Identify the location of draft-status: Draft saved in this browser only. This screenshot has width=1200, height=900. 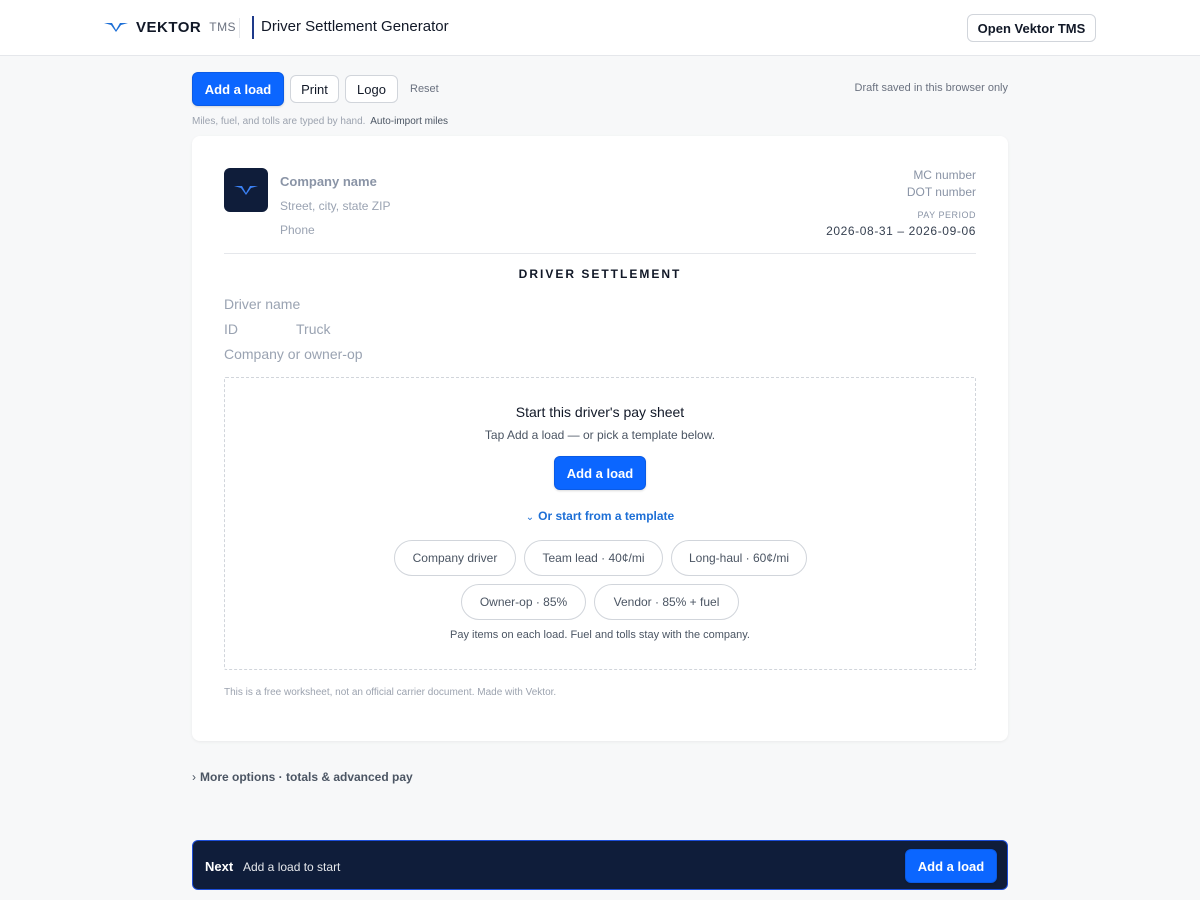
(931, 88).